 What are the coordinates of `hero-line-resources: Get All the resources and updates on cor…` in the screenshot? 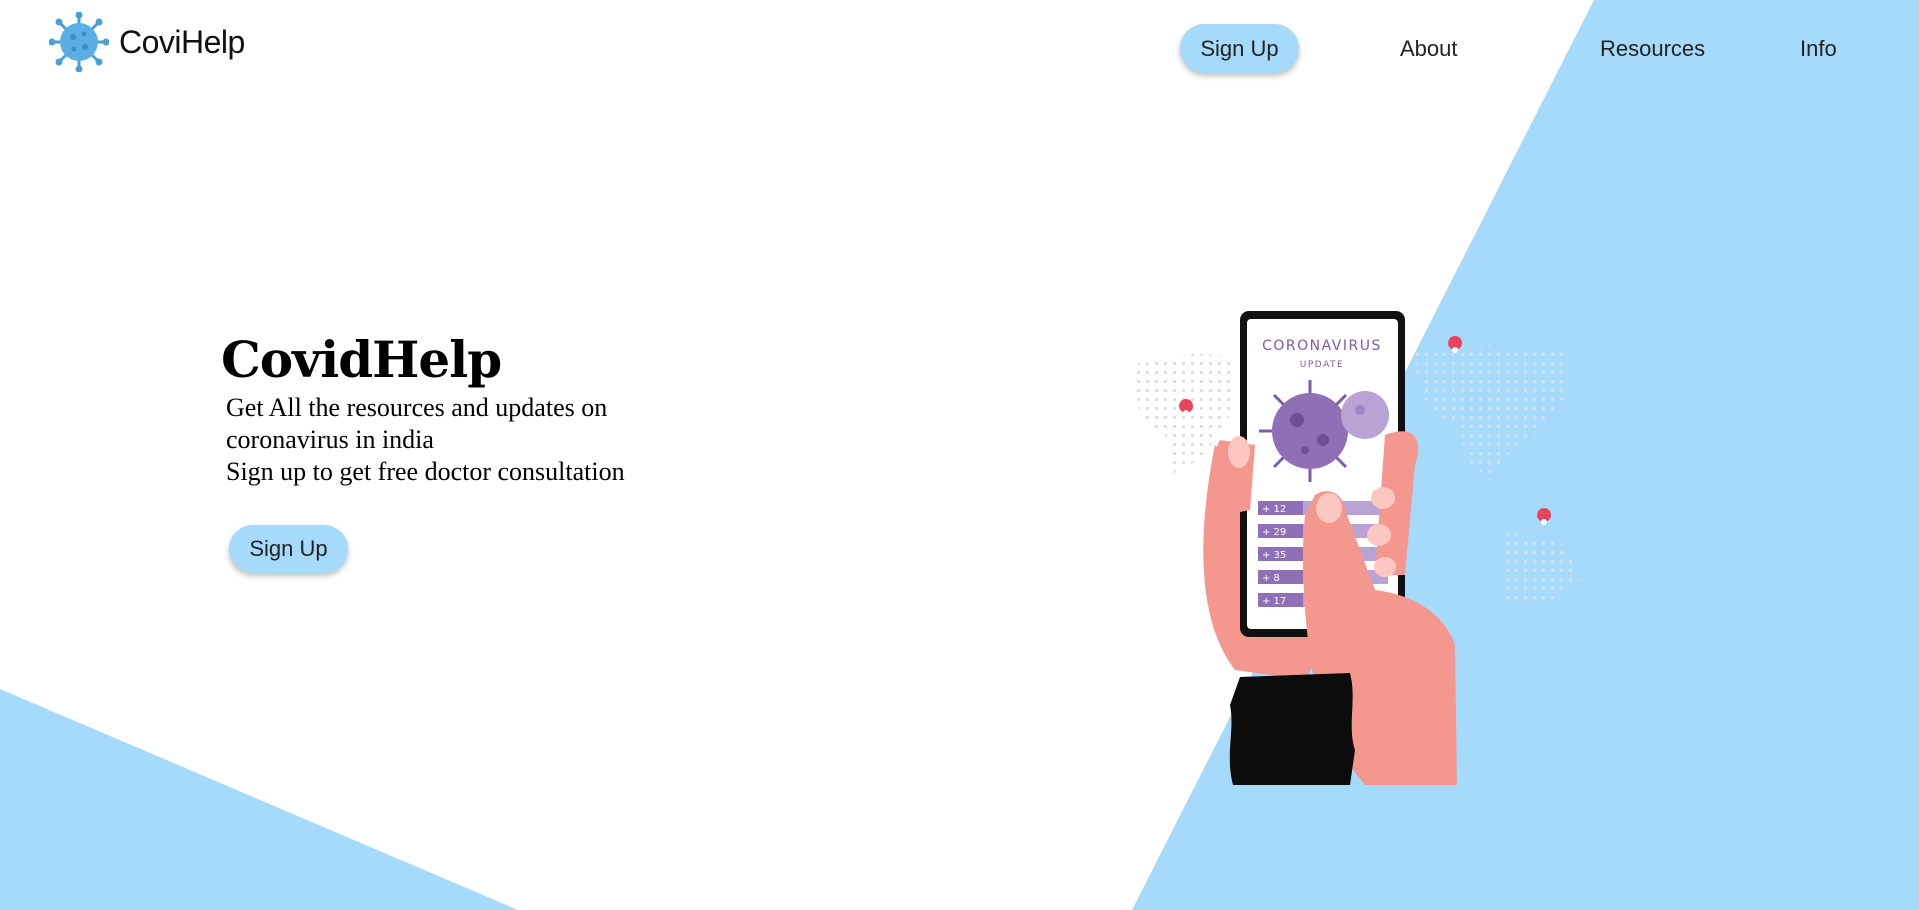 It's located at (417, 423).